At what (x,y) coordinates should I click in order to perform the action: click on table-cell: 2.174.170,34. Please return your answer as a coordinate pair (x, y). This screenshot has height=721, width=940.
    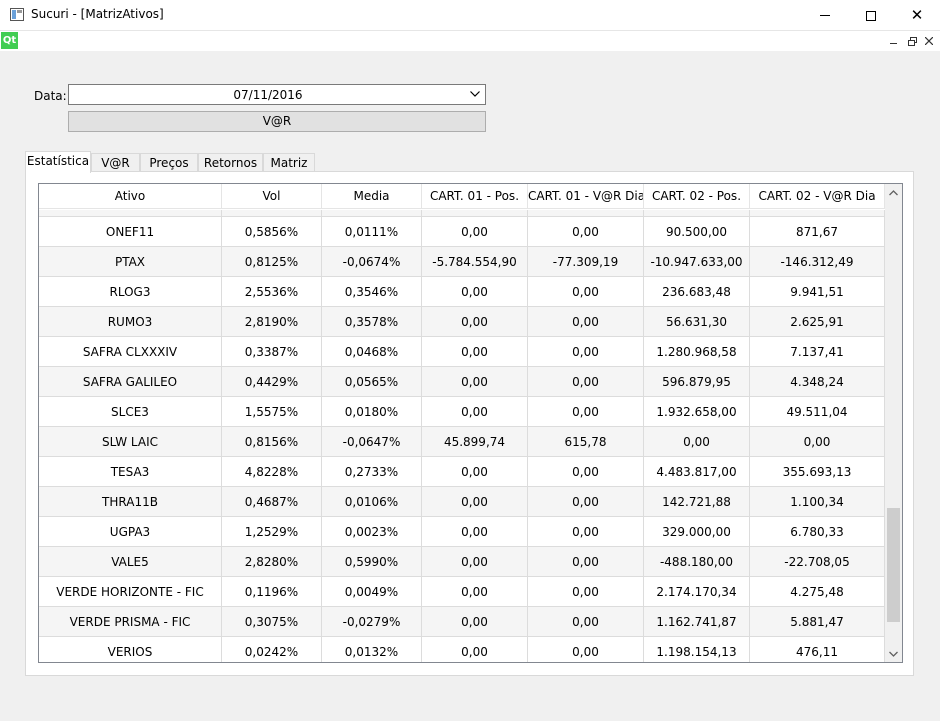
    Looking at the image, I should click on (697, 592).